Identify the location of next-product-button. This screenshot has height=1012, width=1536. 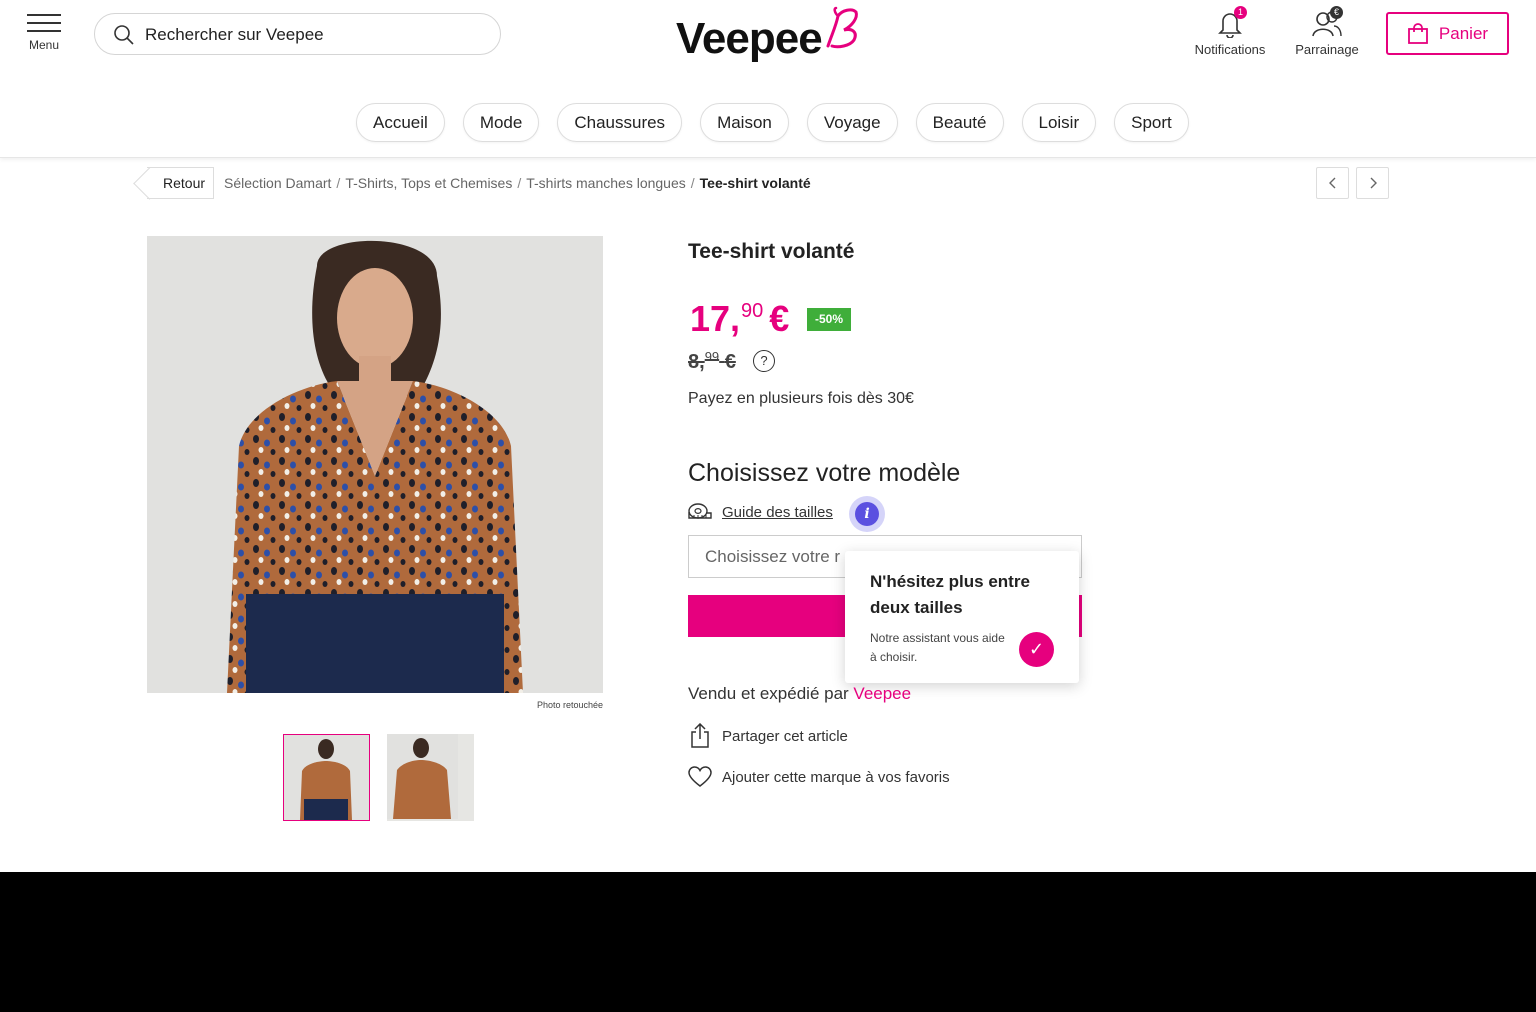
(1372, 183).